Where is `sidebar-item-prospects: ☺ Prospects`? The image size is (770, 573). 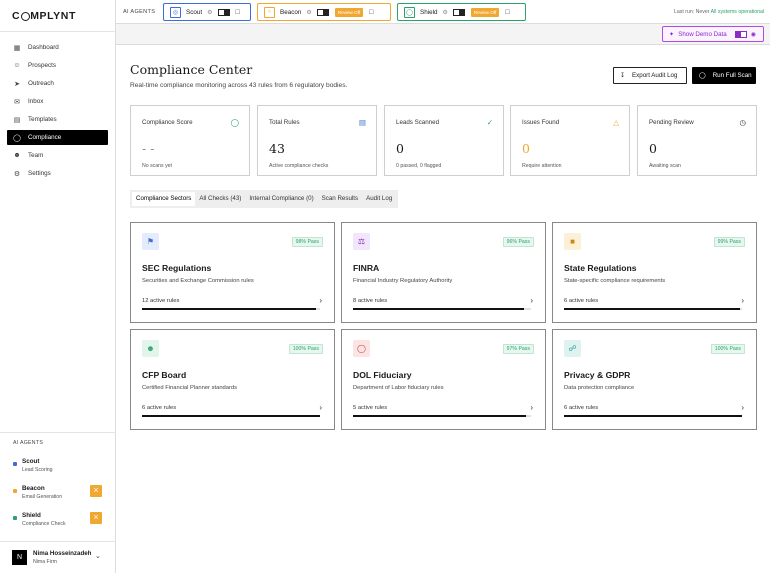
sidebar-item-prospects: ☺ Prospects is located at coordinates (57, 65).